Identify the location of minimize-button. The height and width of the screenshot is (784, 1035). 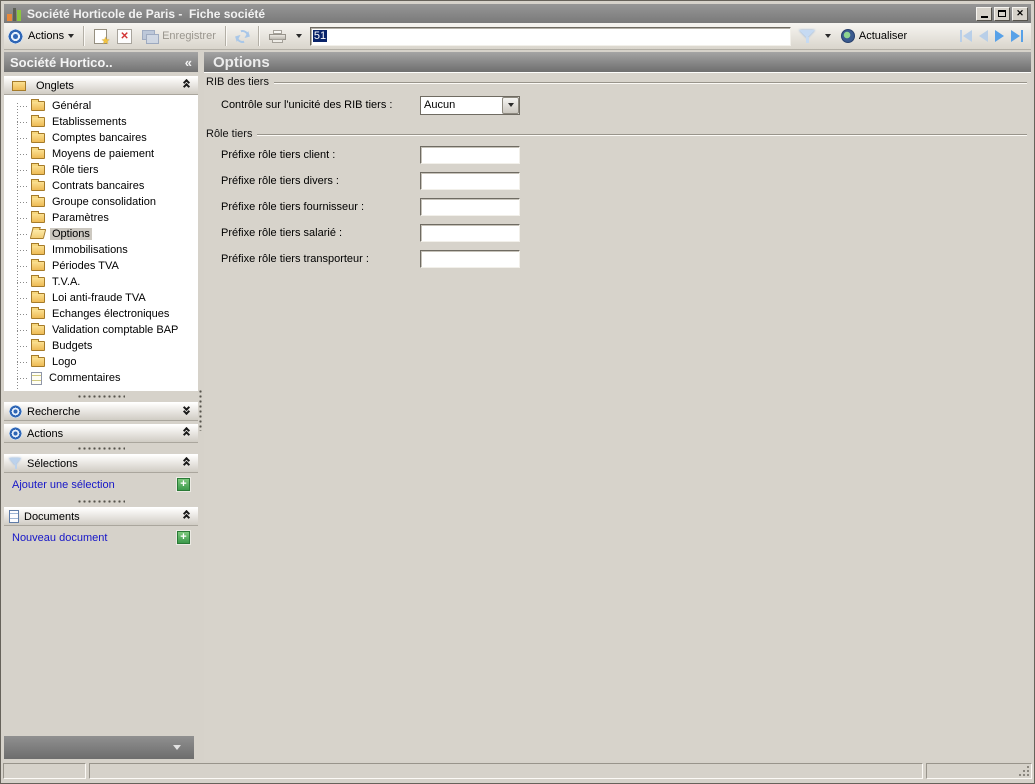
(984, 13).